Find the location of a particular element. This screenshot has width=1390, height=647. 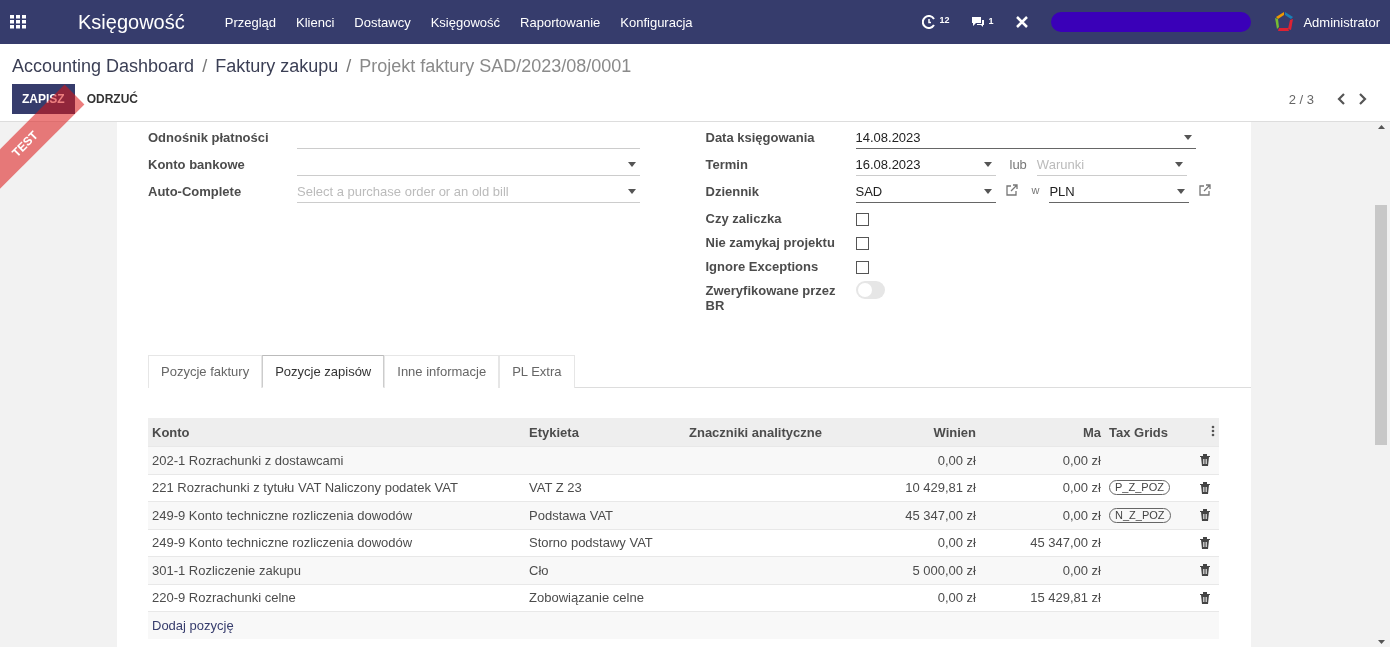

app-title: Księgowość is located at coordinates (131, 22).